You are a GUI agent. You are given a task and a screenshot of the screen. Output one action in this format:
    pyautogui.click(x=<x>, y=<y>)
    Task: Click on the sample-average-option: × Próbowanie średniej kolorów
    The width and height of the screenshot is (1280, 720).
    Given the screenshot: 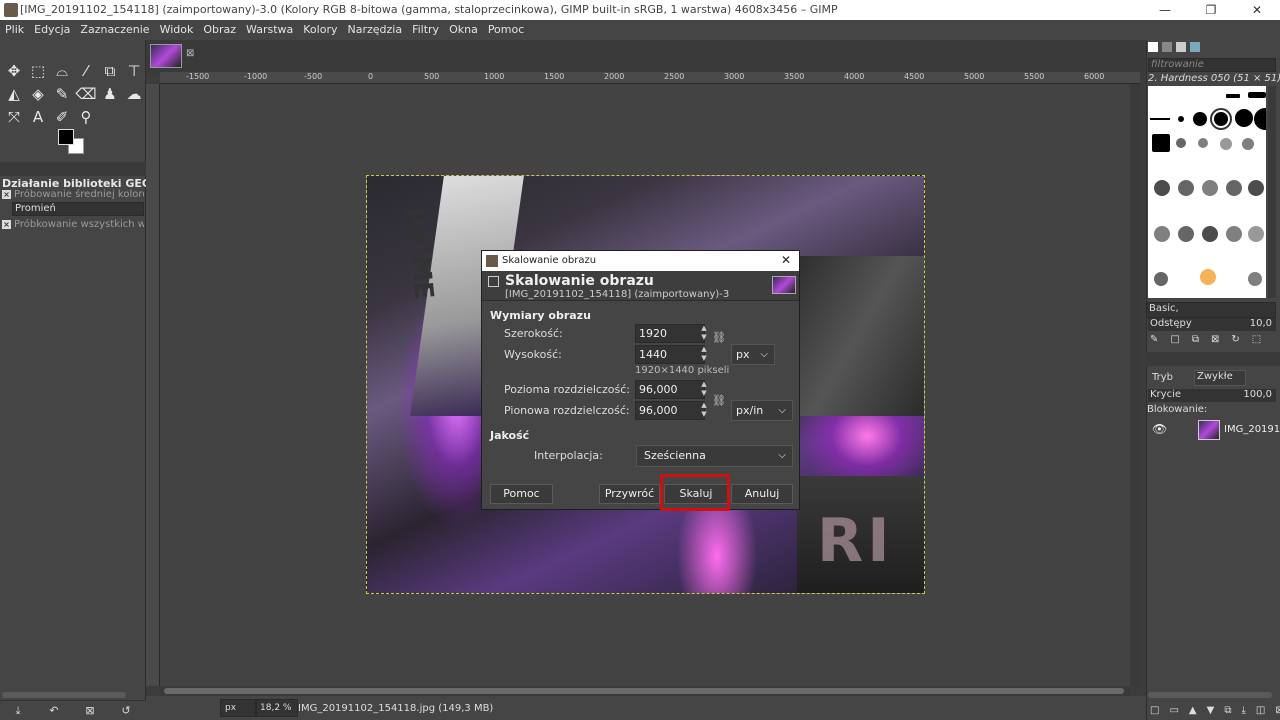 What is the action you would take?
    pyautogui.click(x=73, y=194)
    